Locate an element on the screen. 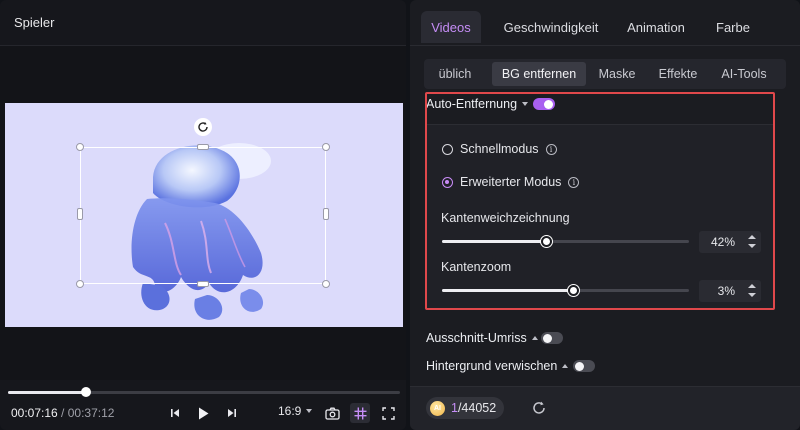 The height and width of the screenshot is (430, 800). subtab-ai-tools-label: AI-Tools is located at coordinates (744, 74).